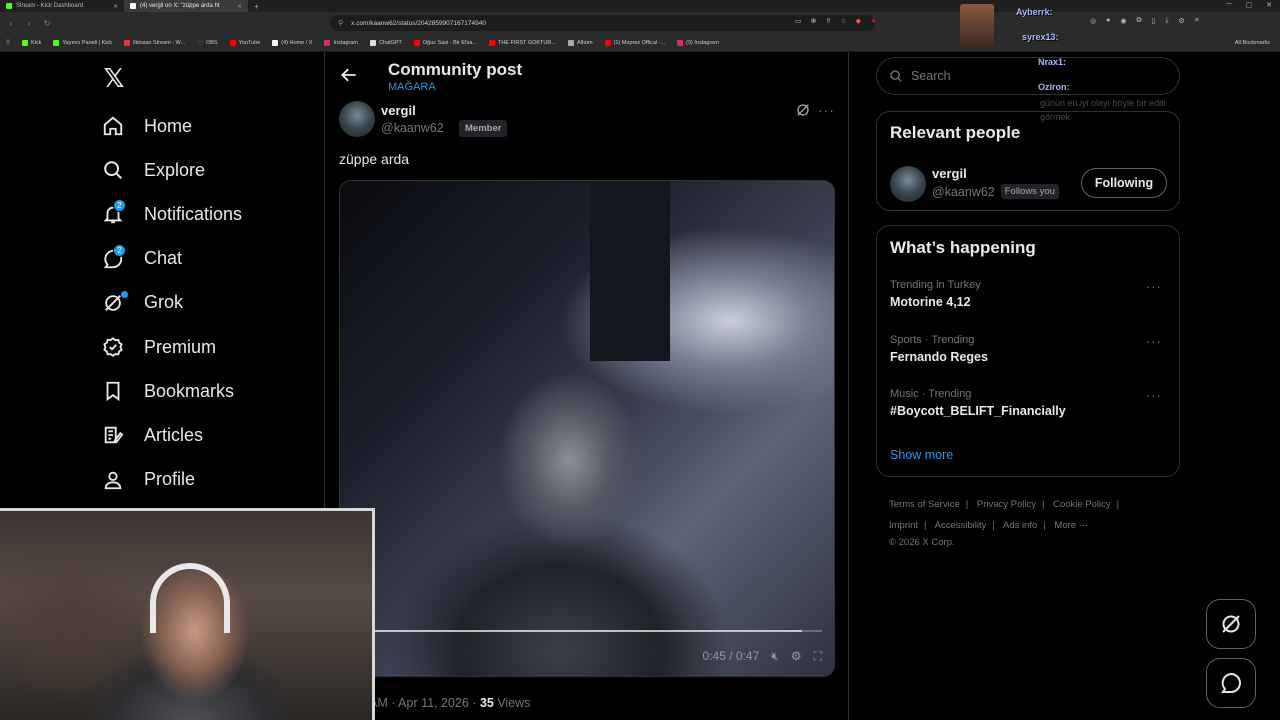 This screenshot has height=720, width=1280. What do you see at coordinates (210, 347) in the screenshot?
I see `nav-item-premium: Premium` at bounding box center [210, 347].